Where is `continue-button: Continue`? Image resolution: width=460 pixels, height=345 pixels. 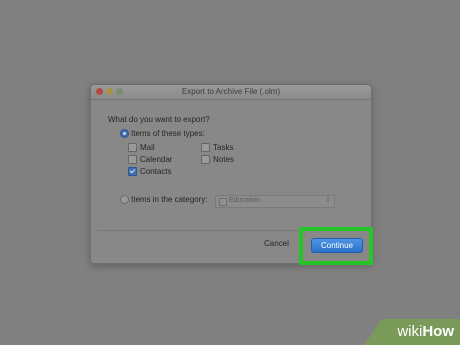
continue-button: Continue is located at coordinates (337, 245).